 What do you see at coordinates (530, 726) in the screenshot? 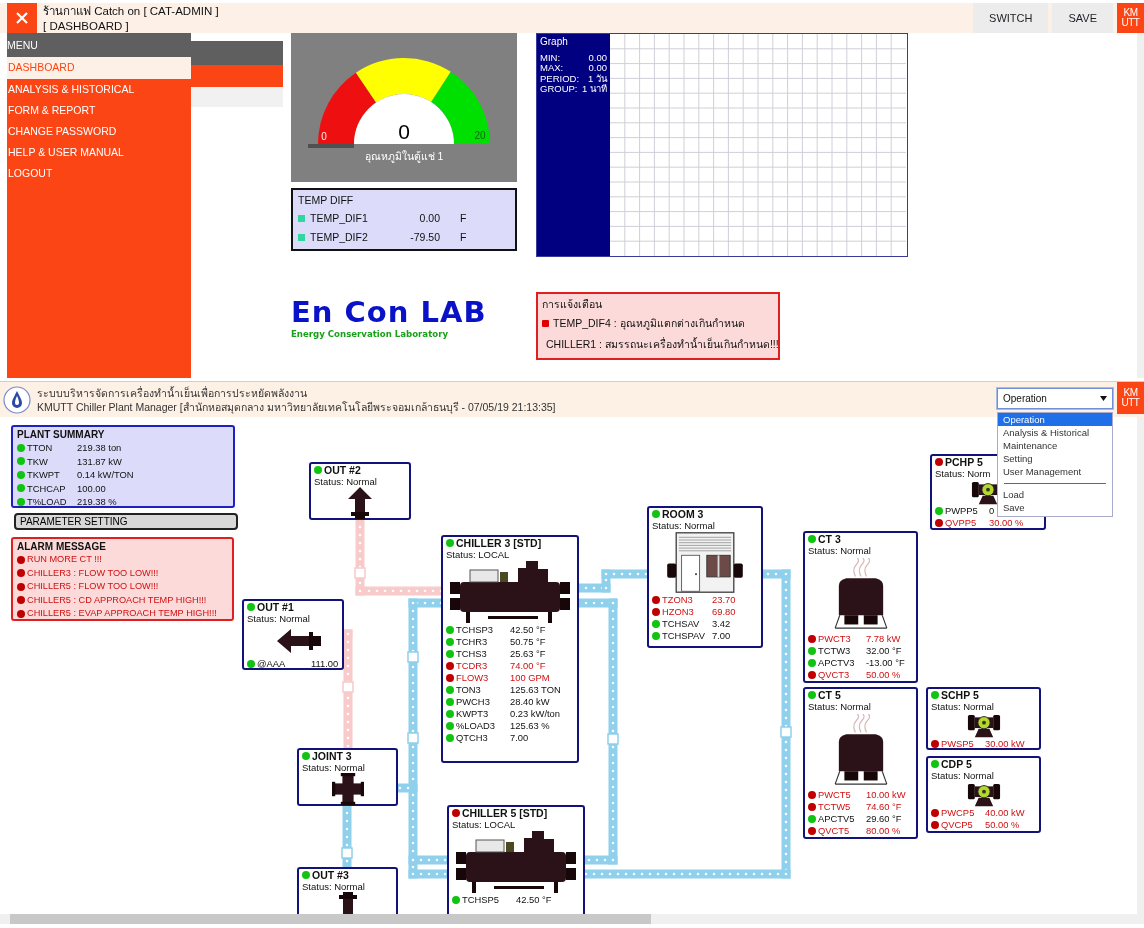
I see `point-value: 125.63 %` at bounding box center [530, 726].